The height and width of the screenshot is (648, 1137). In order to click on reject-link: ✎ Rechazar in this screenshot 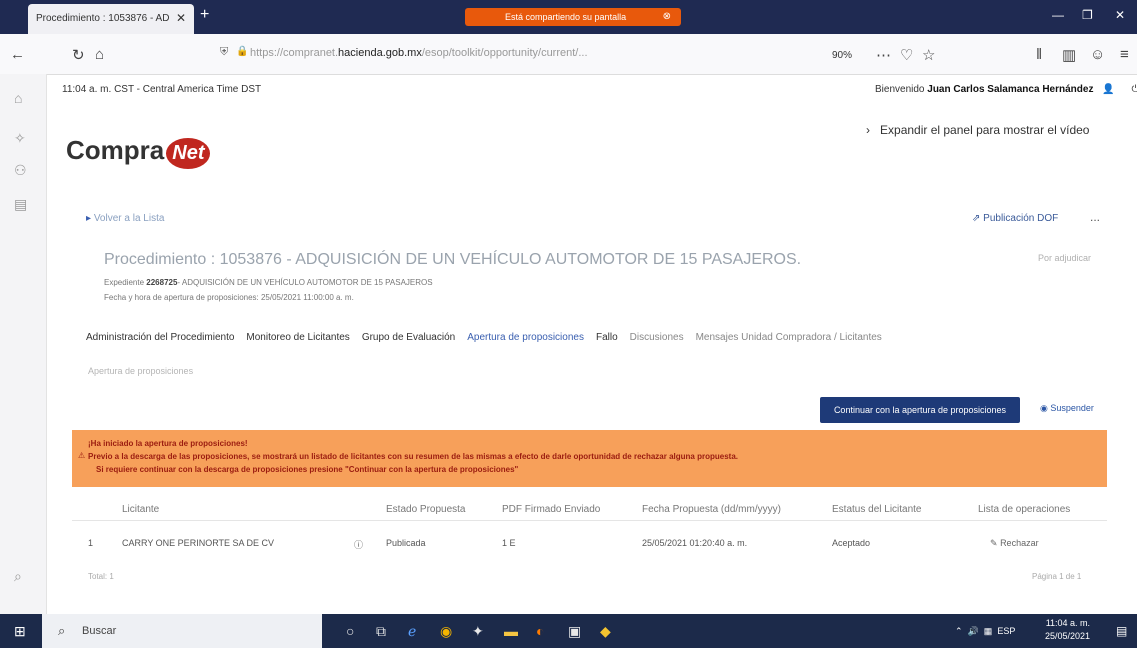, I will do `click(1014, 543)`.